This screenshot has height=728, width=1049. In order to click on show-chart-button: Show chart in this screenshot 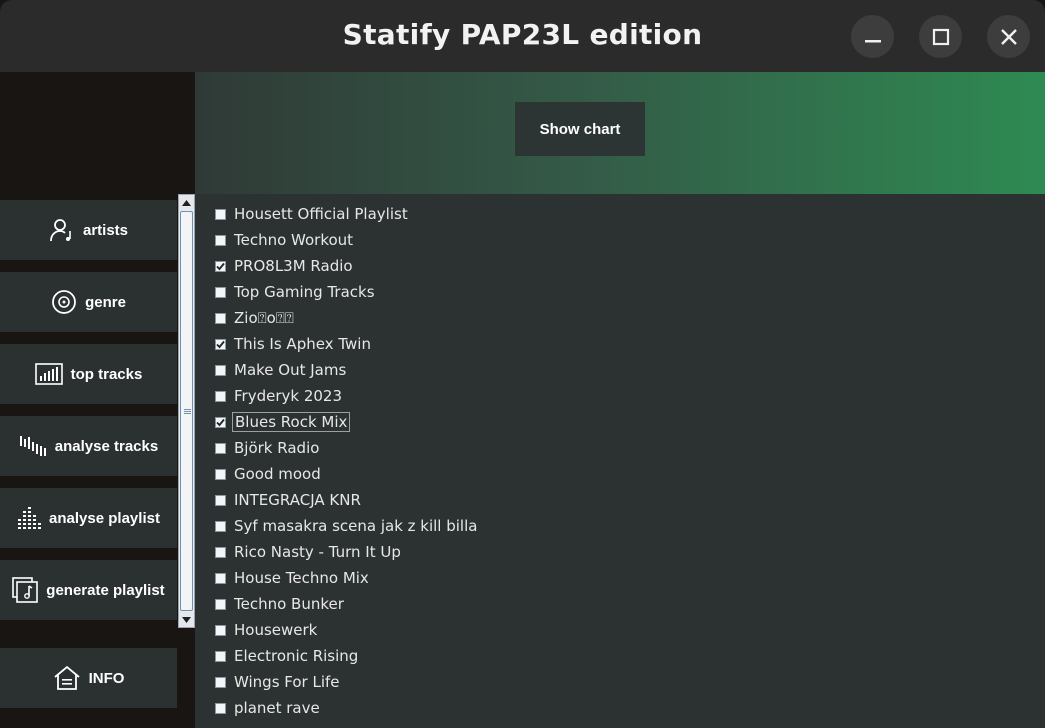, I will do `click(580, 129)`.